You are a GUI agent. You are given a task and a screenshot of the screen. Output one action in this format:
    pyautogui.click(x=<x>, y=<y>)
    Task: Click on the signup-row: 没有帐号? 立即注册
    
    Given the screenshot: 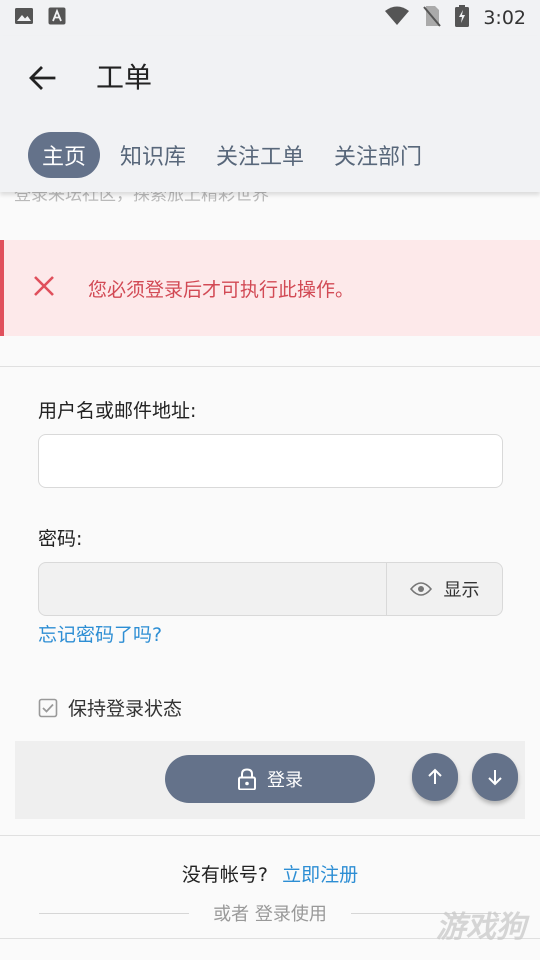 What is the action you would take?
    pyautogui.click(x=270, y=873)
    